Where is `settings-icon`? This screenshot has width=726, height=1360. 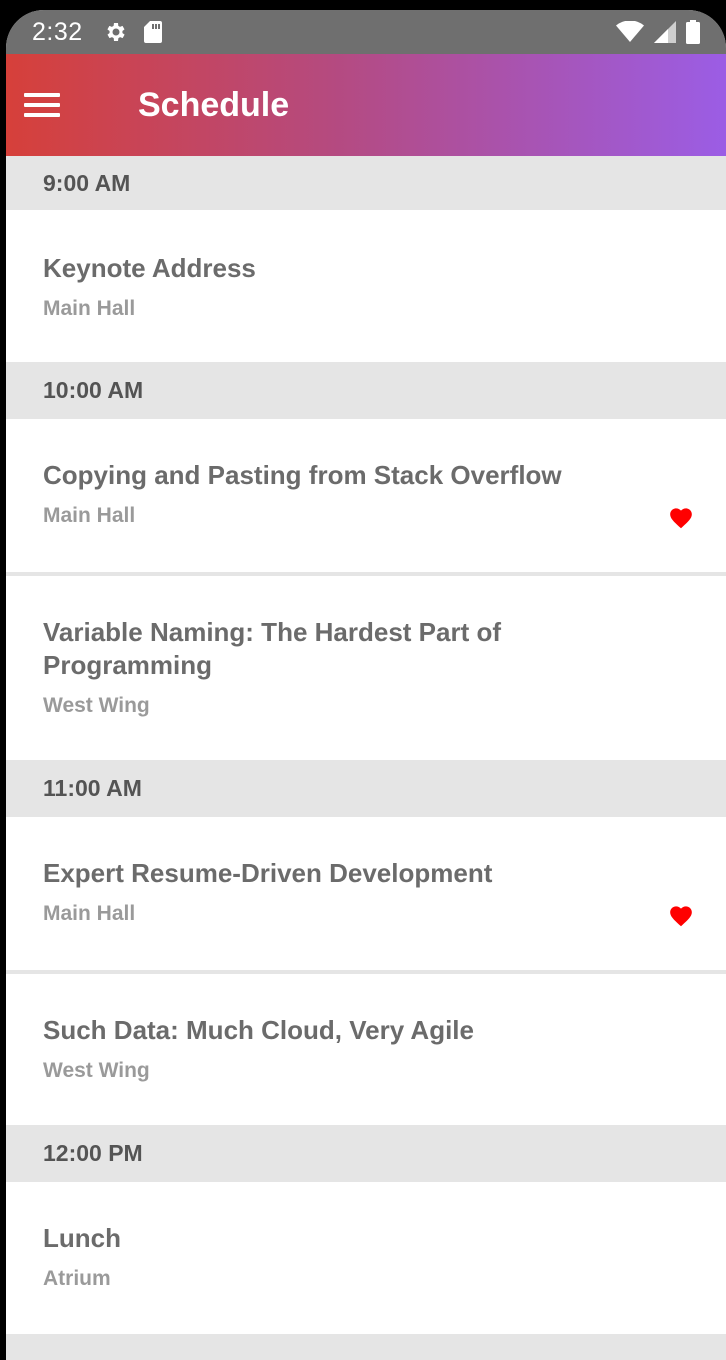 settings-icon is located at coordinates (115, 32).